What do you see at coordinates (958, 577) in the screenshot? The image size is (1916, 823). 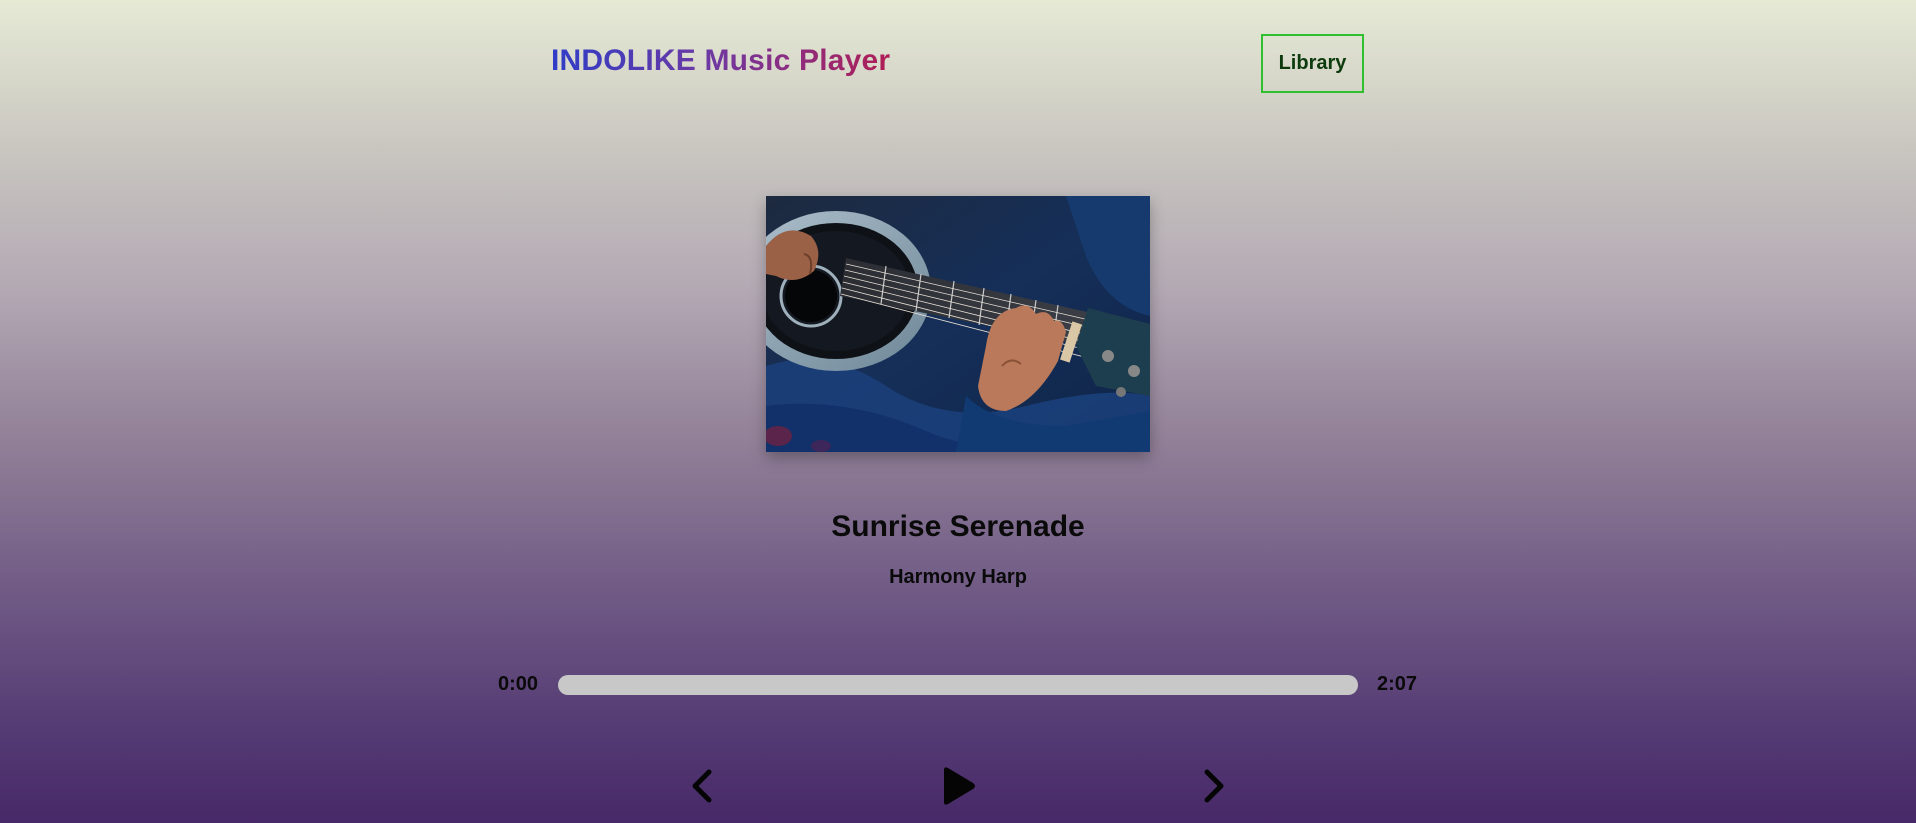 I see `song-artist: Harmony Harp` at bounding box center [958, 577].